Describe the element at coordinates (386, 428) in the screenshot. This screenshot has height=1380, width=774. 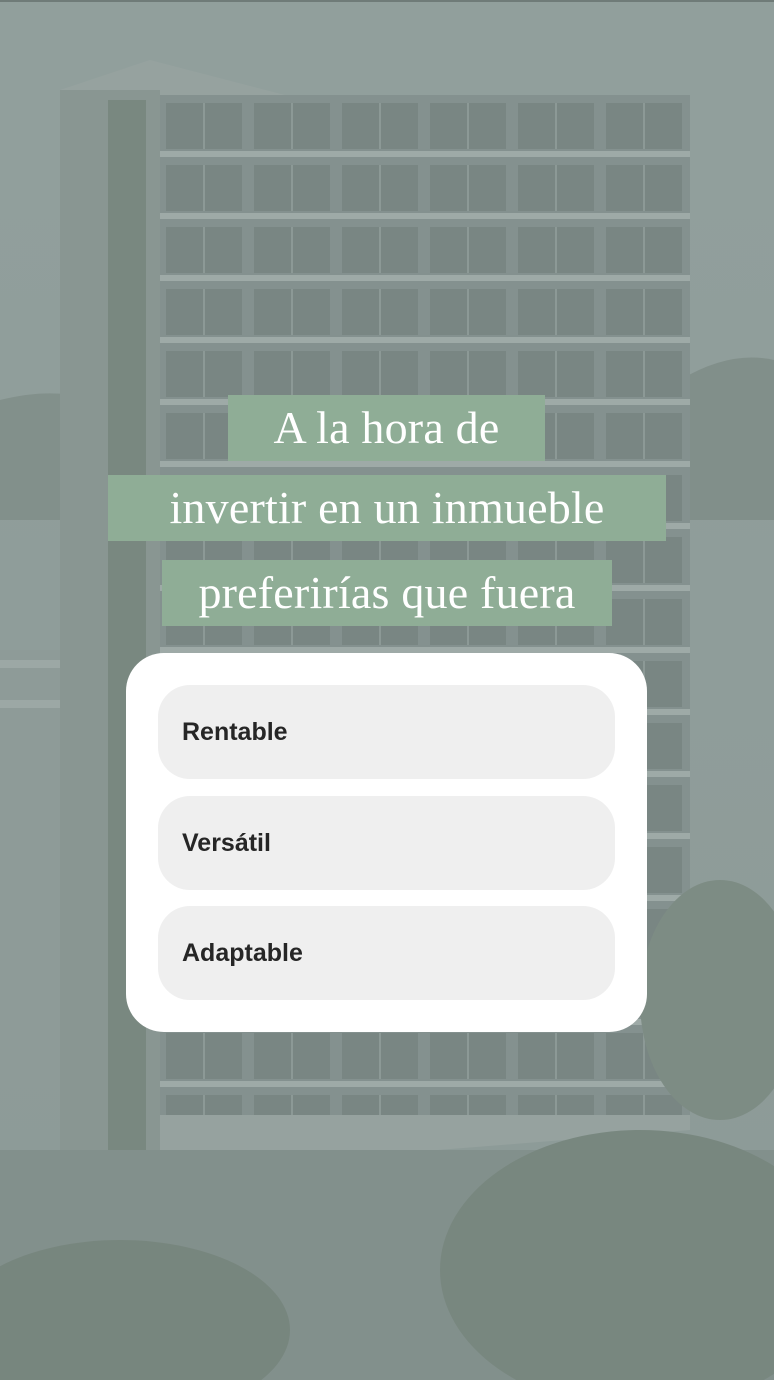
I see `headline-line-1: A la hora de` at that location.